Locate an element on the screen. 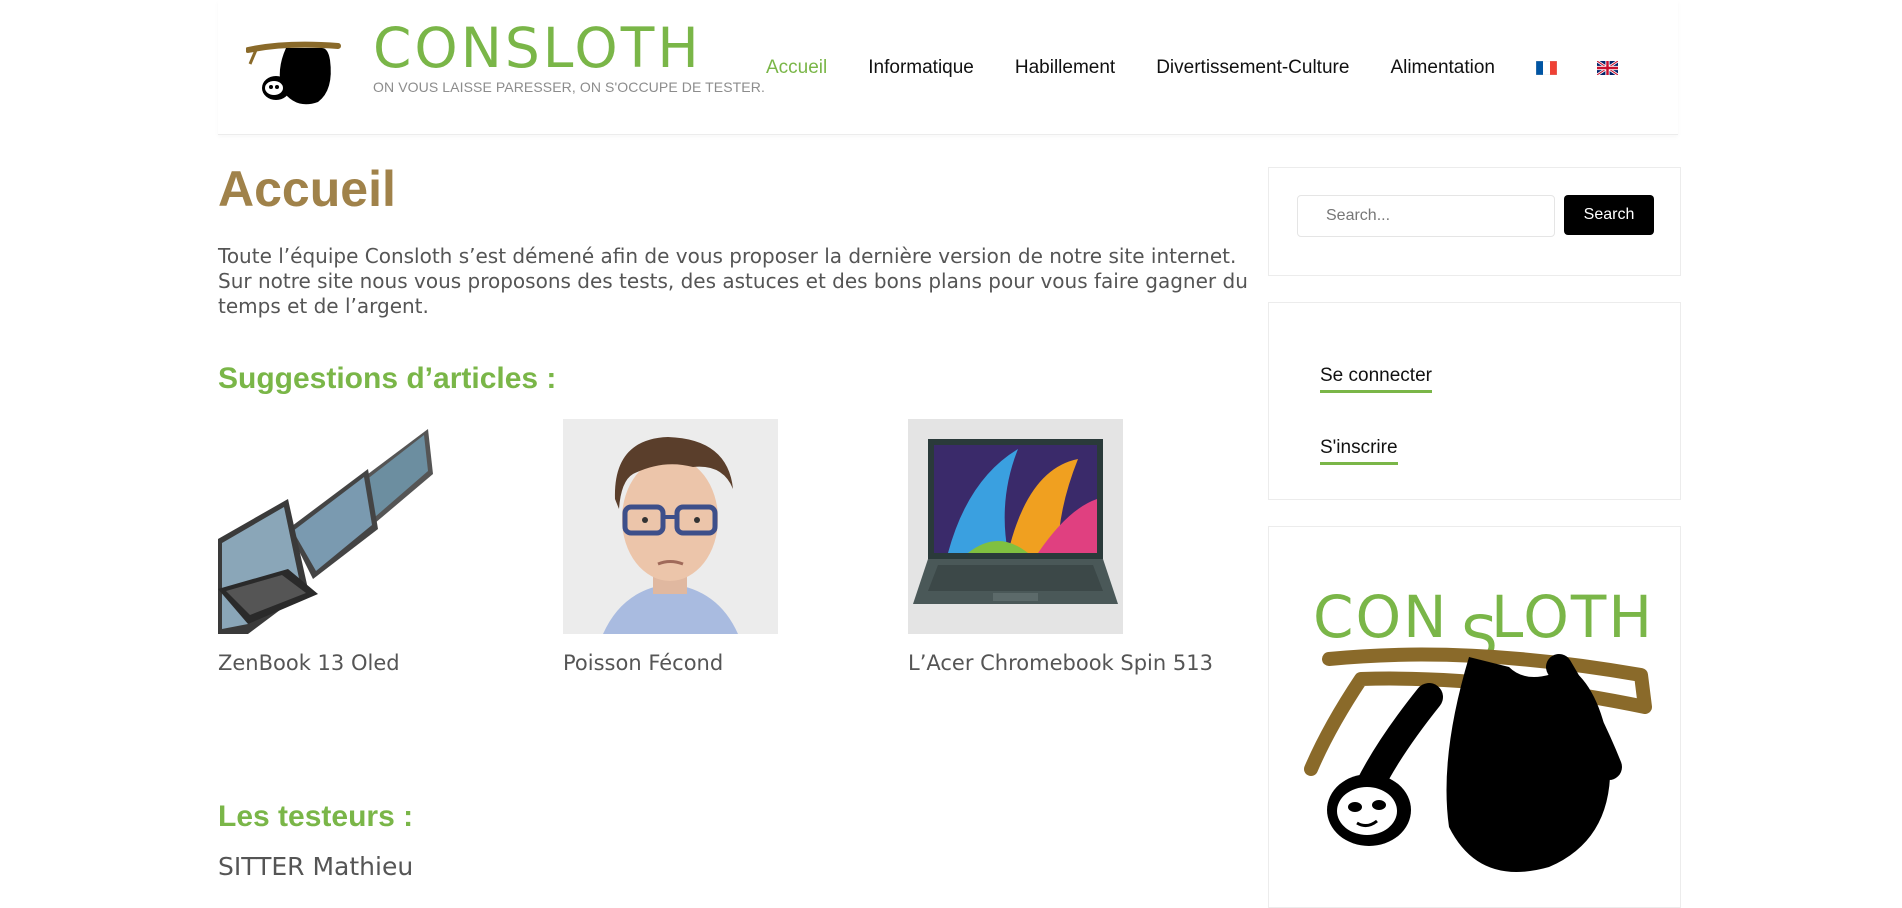 This screenshot has width=1902, height=908. search-input is located at coordinates (1426, 216).